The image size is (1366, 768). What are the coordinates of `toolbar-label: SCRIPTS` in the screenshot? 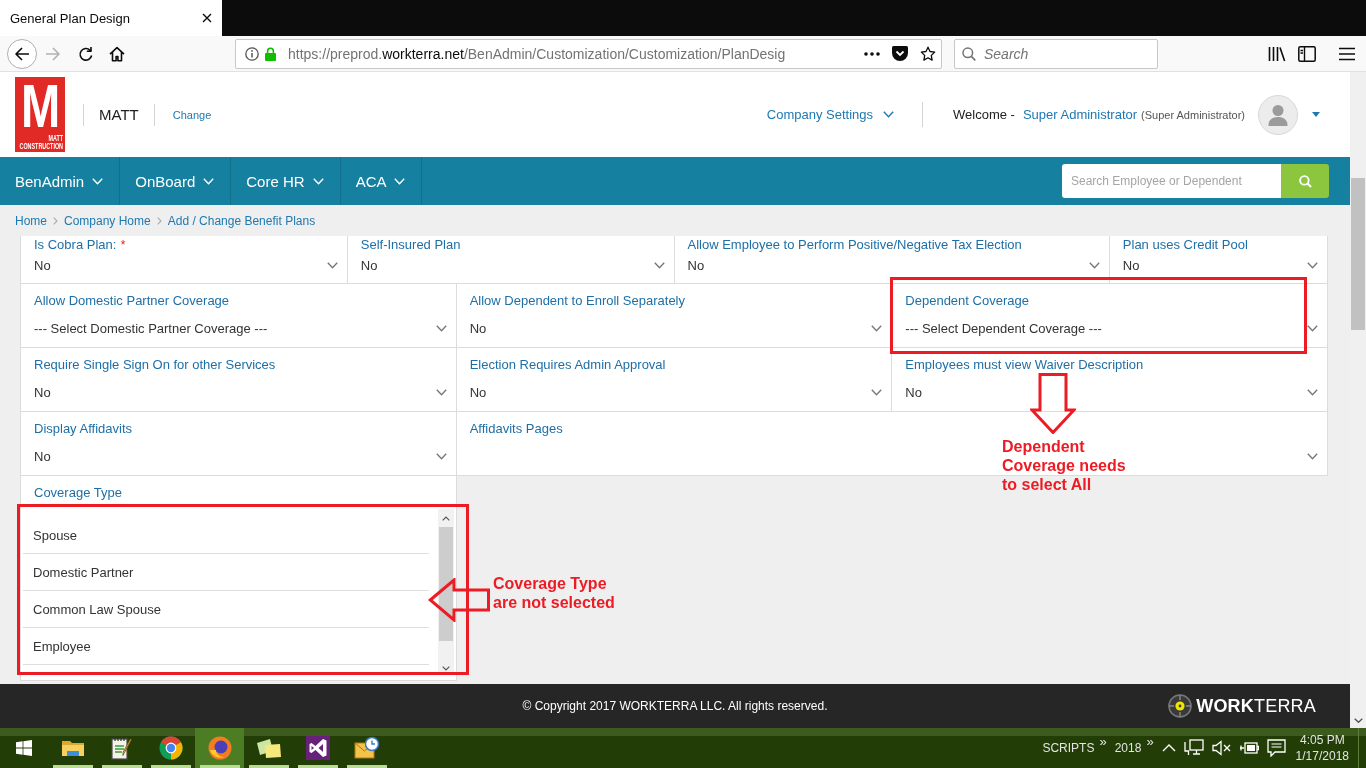 It's located at (1068, 748).